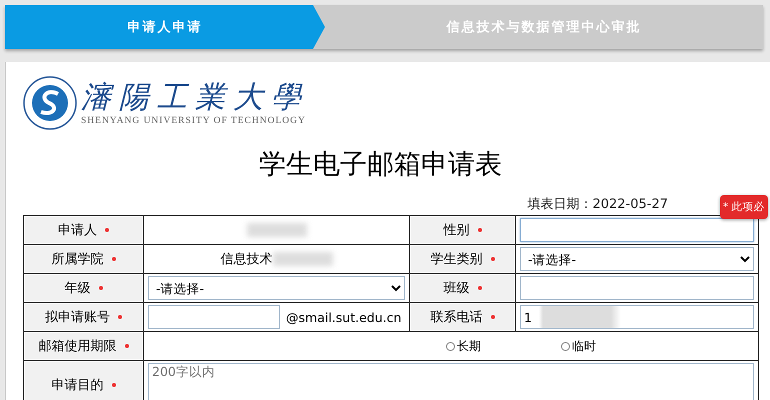 This screenshot has width=770, height=400. What do you see at coordinates (194, 121) in the screenshot?
I see `university-subtitle: SHENYANG UNIVERSITY OF TECHNOLOGY` at bounding box center [194, 121].